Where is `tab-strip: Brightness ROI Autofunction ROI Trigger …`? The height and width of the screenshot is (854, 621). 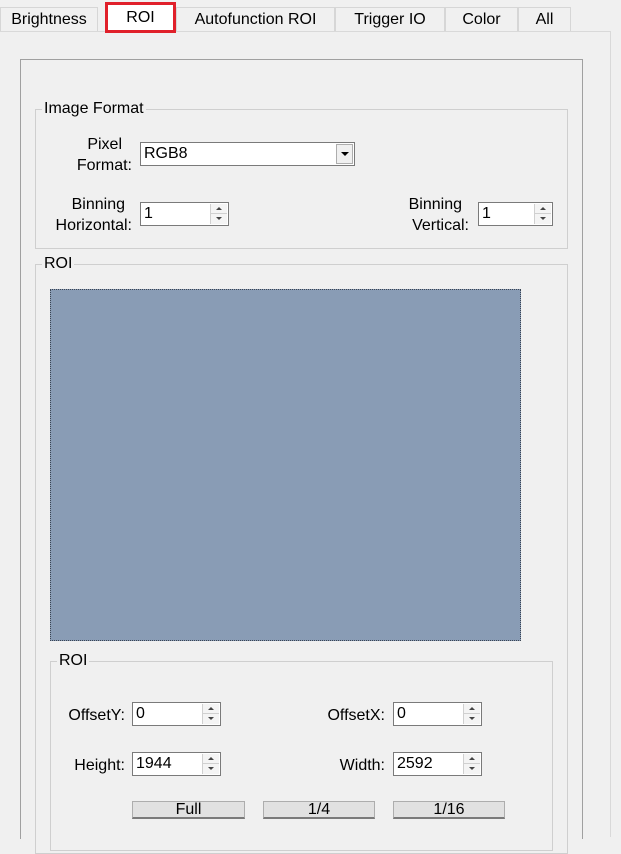 tab-strip: Brightness ROI Autofunction ROI Trigger … is located at coordinates (310, 16).